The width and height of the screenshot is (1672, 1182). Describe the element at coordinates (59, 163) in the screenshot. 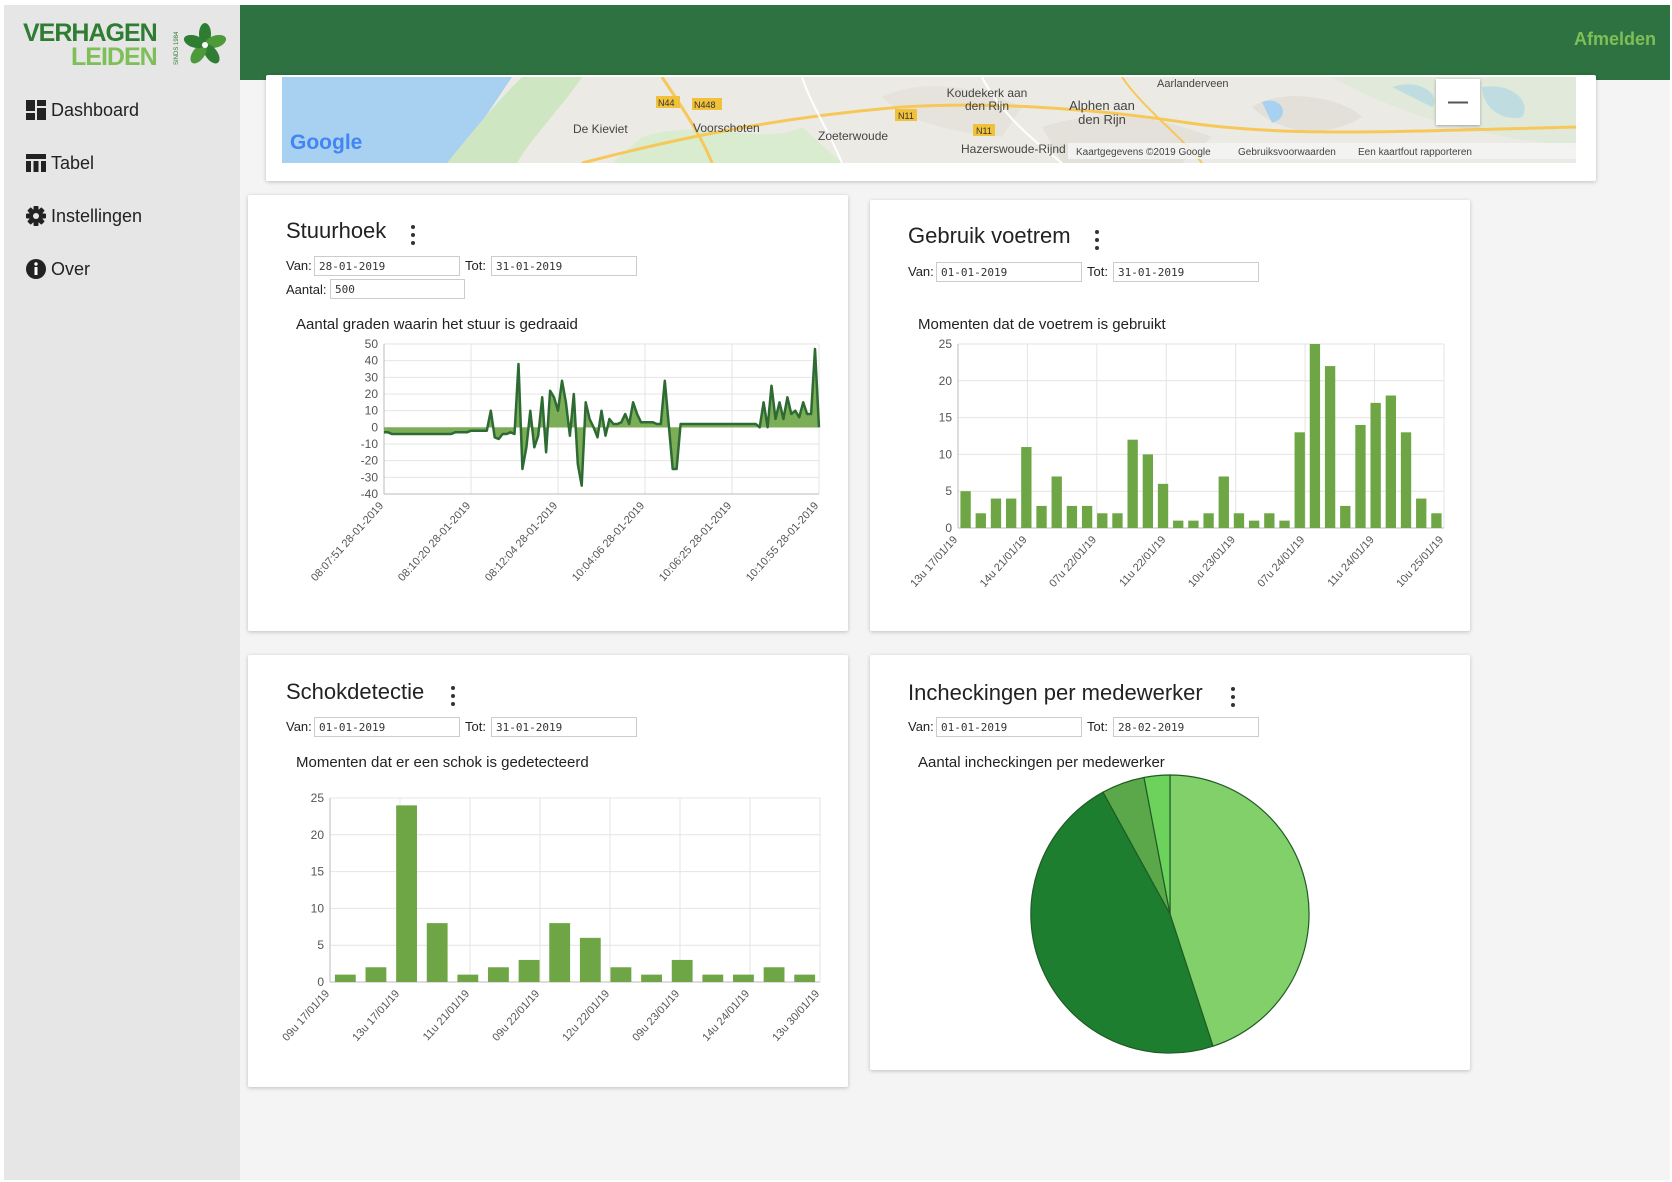

I see `sidebar-item-tabel: Tabel` at that location.